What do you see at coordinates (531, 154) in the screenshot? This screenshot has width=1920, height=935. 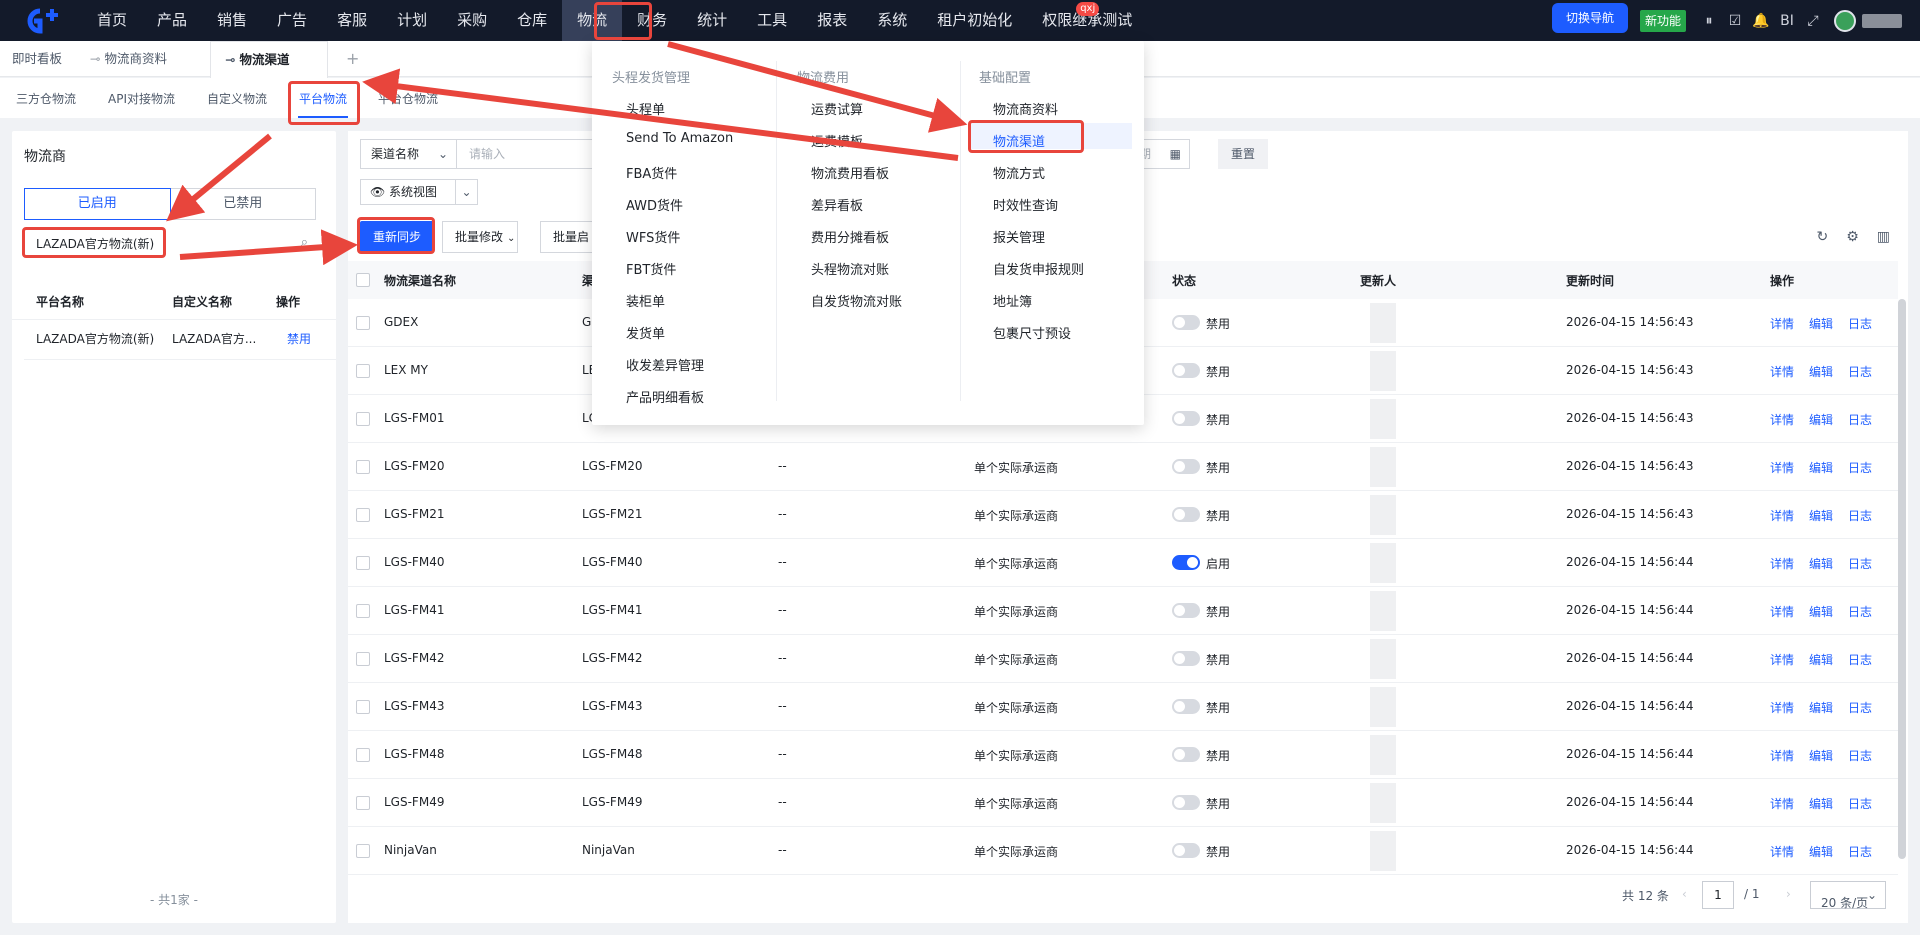 I see `filter-input: 请输入` at bounding box center [531, 154].